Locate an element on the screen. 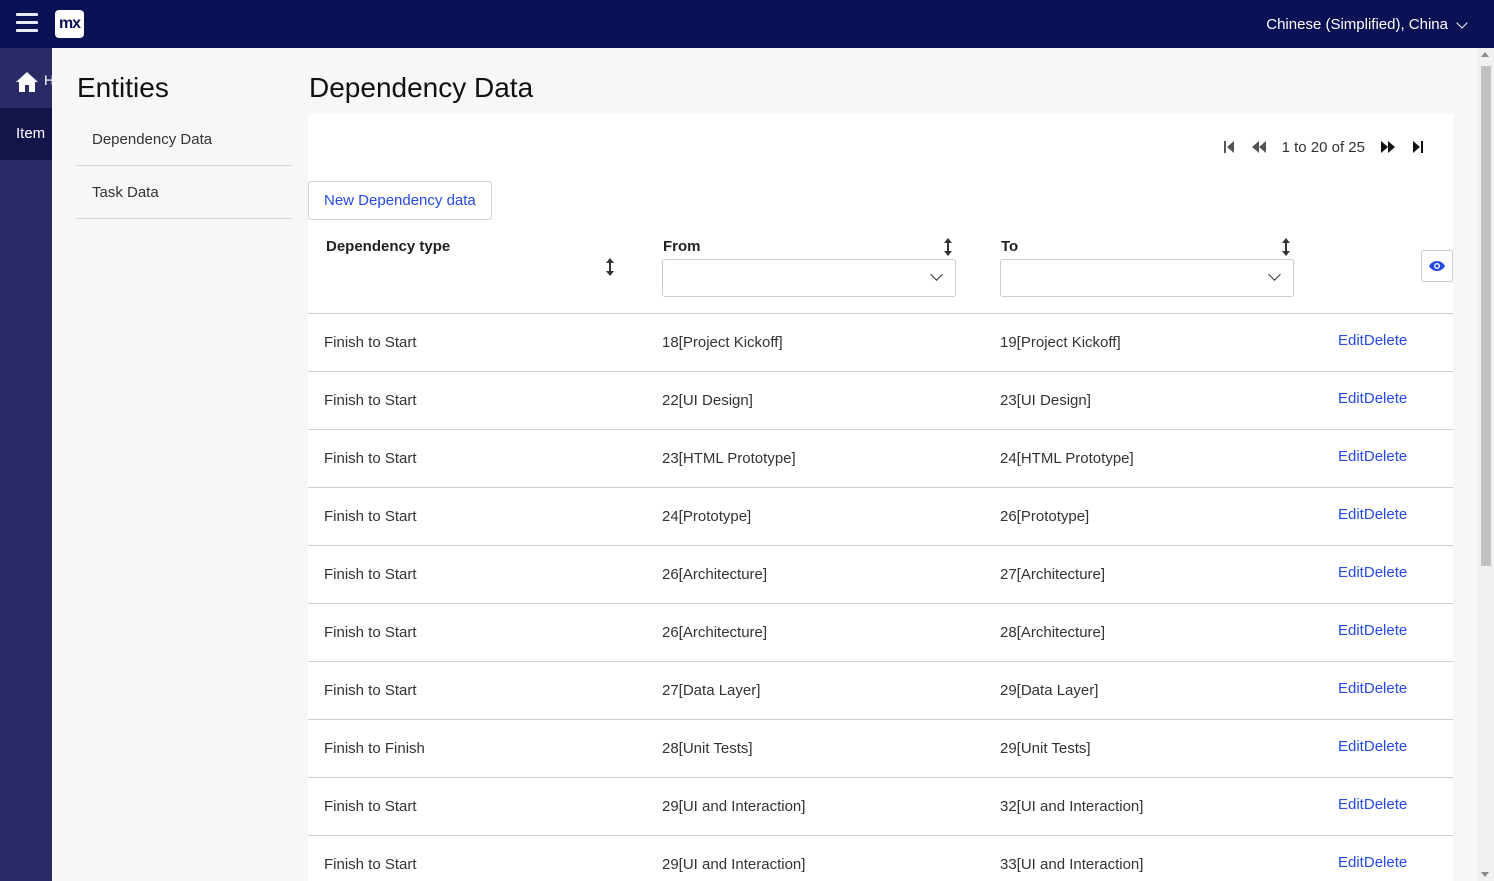 The width and height of the screenshot is (1494, 881). cell-to: 26[Prototype] is located at coordinates (1045, 516).